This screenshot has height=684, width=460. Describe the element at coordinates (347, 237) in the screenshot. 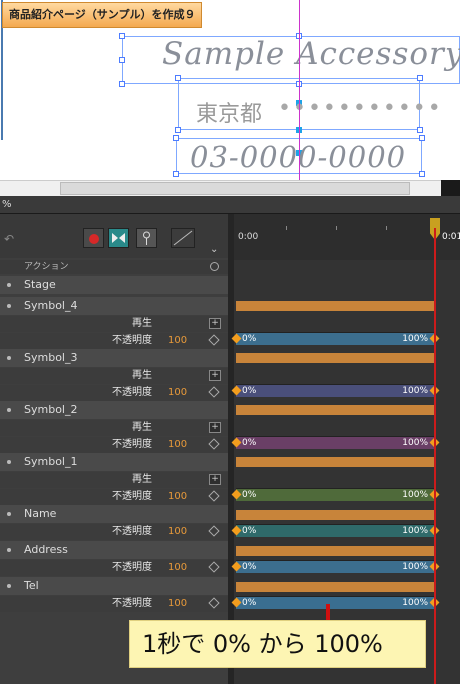

I see `time-ruler: 0:00 0:01` at that location.